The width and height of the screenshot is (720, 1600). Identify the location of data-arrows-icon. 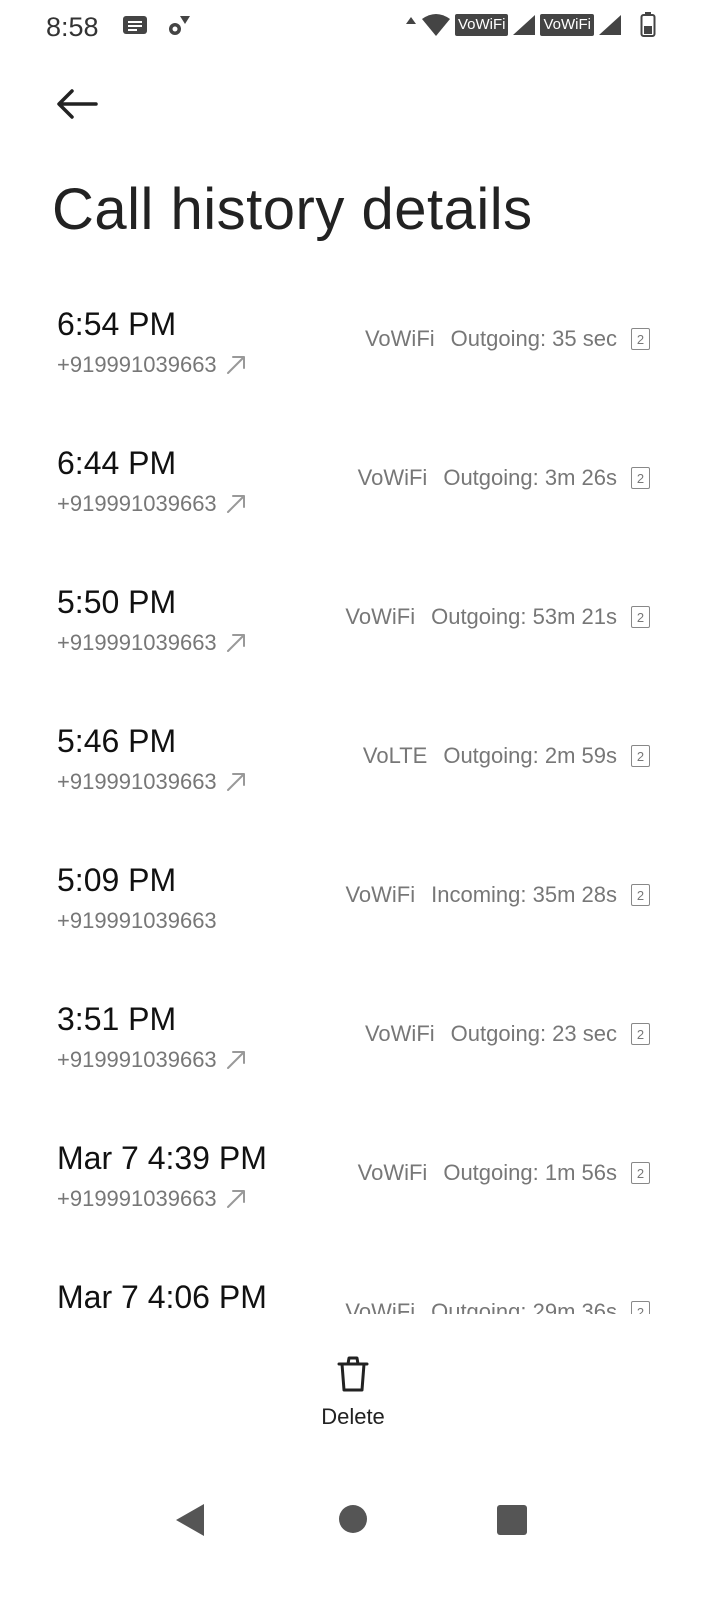
(411, 25).